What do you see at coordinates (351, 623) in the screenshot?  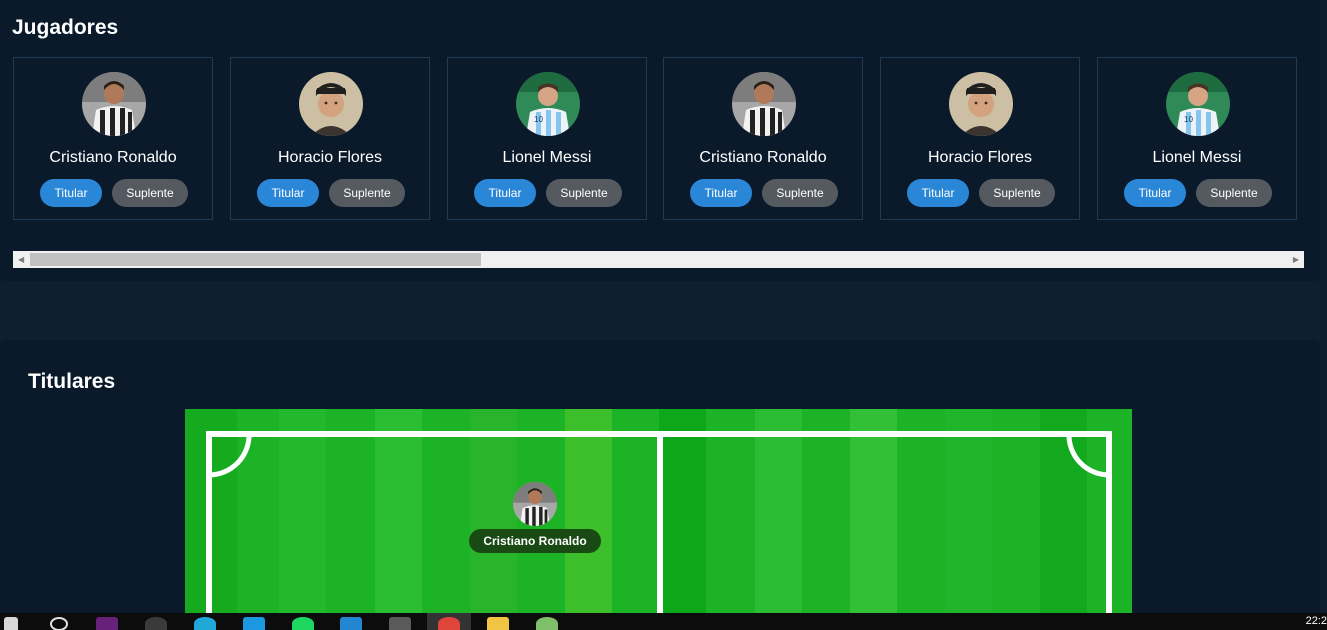 I see `vscode-icon` at bounding box center [351, 623].